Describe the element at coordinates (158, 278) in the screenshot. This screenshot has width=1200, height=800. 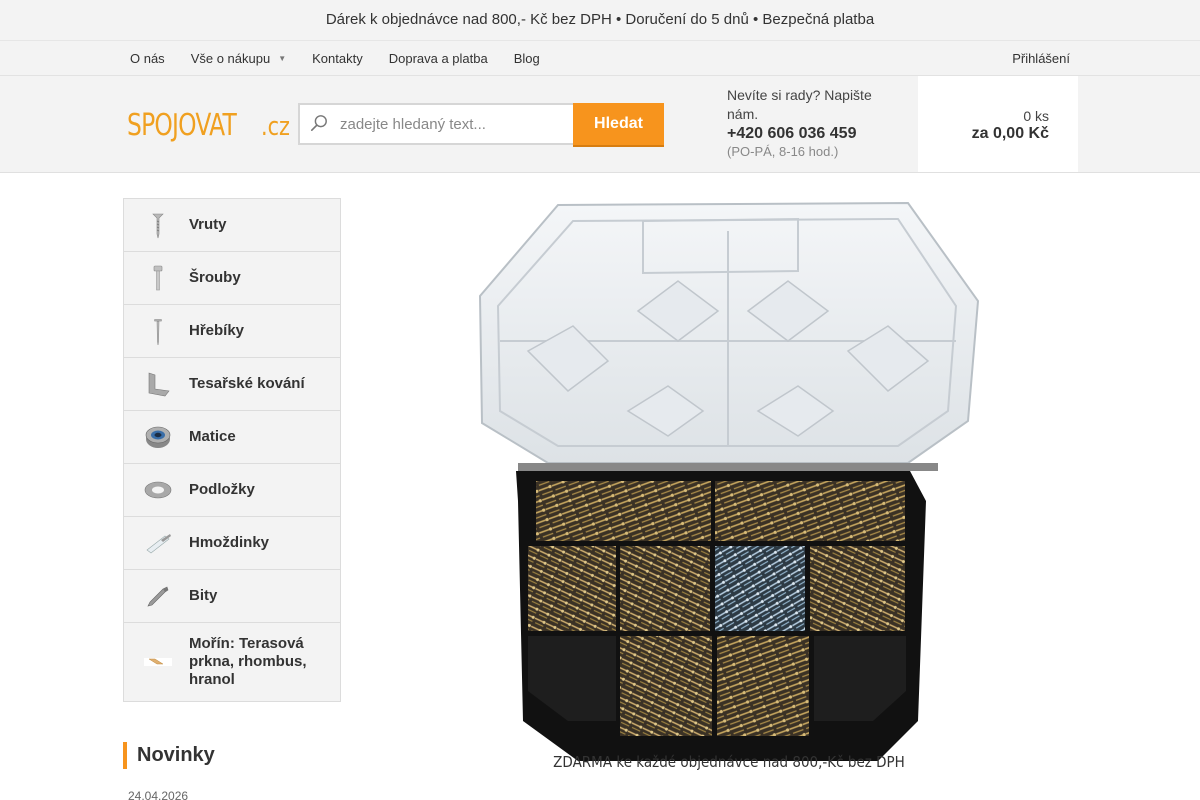
I see `bolt-icon` at that location.